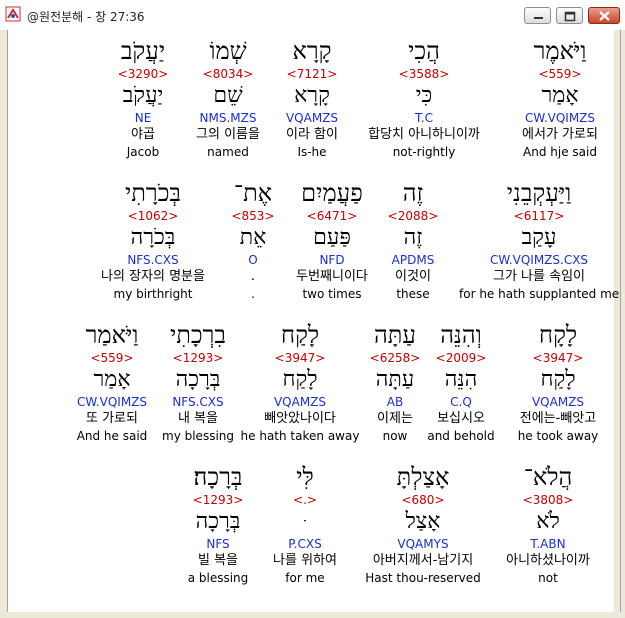 Image resolution: width=625 pixels, height=618 pixels. I want to click on english-gloss: for he hath supplanted me, so click(539, 294).